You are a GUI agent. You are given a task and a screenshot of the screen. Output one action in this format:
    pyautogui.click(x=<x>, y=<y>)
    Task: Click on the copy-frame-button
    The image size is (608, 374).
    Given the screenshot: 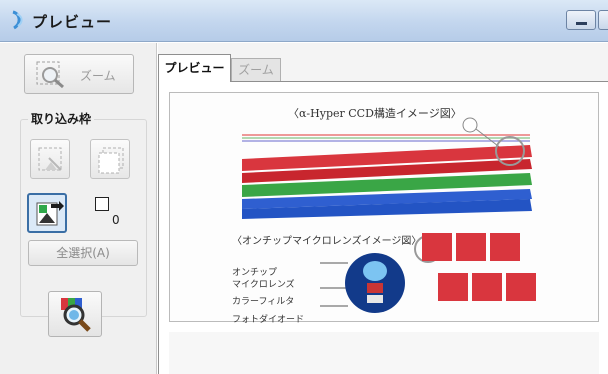 What is the action you would take?
    pyautogui.click(x=110, y=159)
    